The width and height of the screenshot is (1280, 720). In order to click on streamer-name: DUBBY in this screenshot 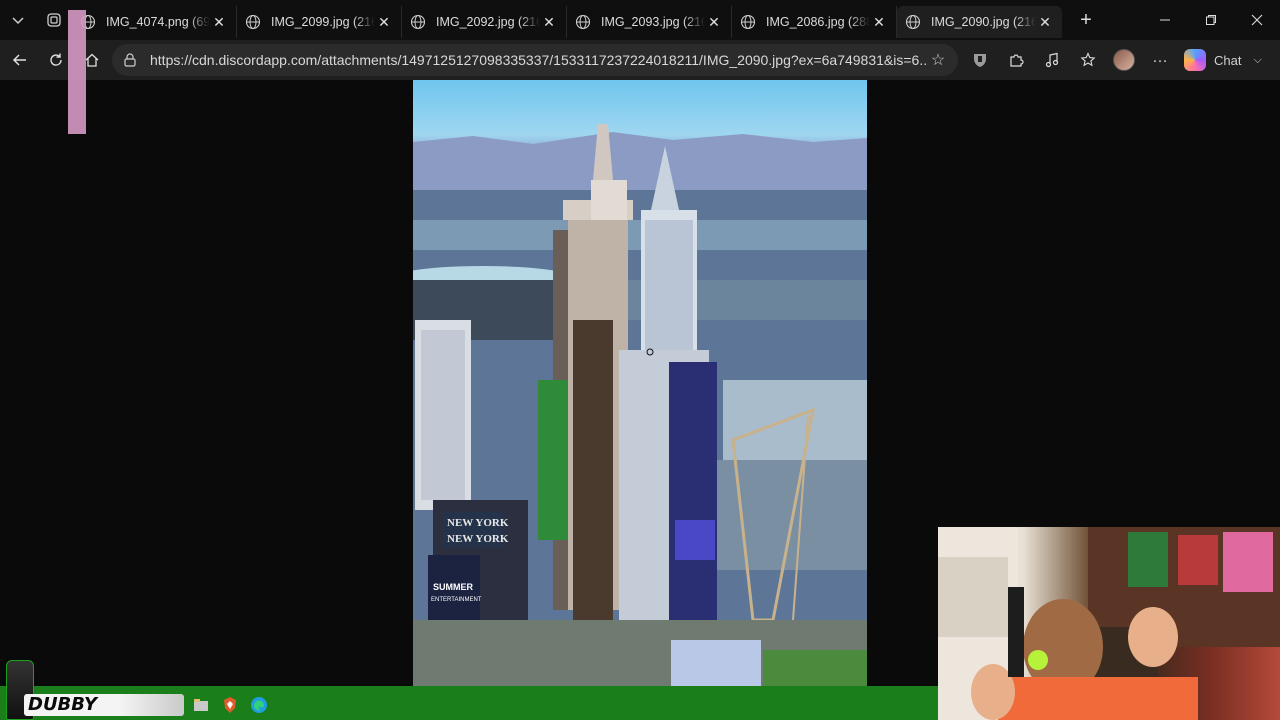, I will do `click(63, 704)`.